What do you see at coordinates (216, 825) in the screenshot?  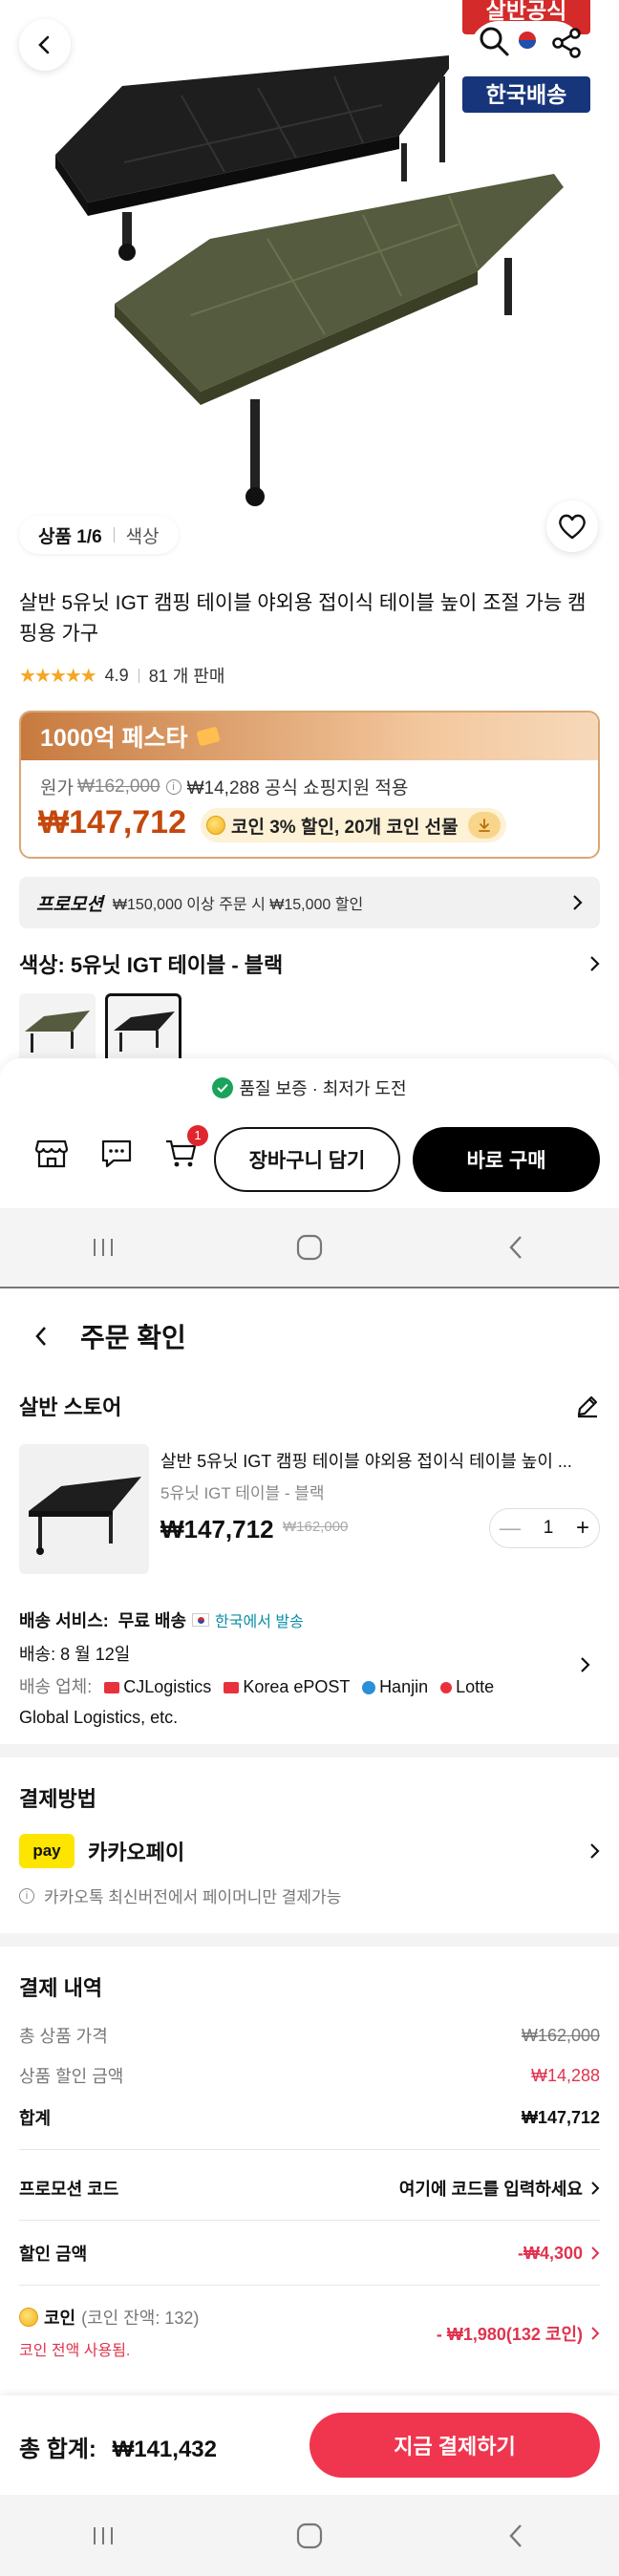 I see `coin-icon` at bounding box center [216, 825].